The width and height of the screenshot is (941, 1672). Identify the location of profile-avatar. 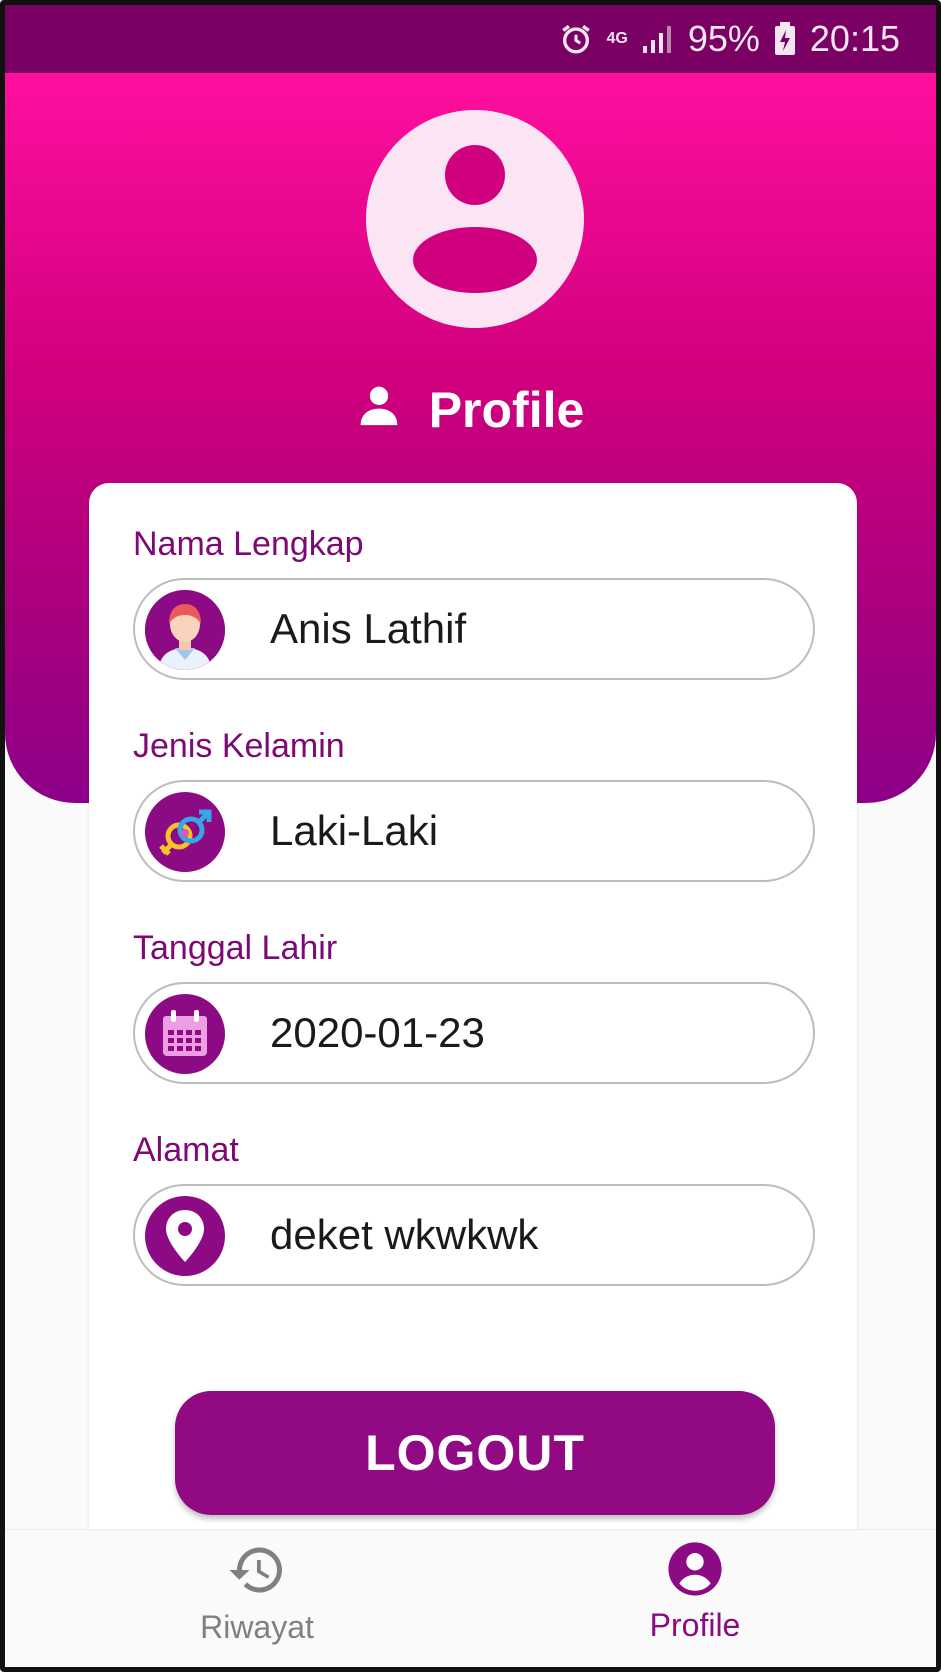
(475, 219).